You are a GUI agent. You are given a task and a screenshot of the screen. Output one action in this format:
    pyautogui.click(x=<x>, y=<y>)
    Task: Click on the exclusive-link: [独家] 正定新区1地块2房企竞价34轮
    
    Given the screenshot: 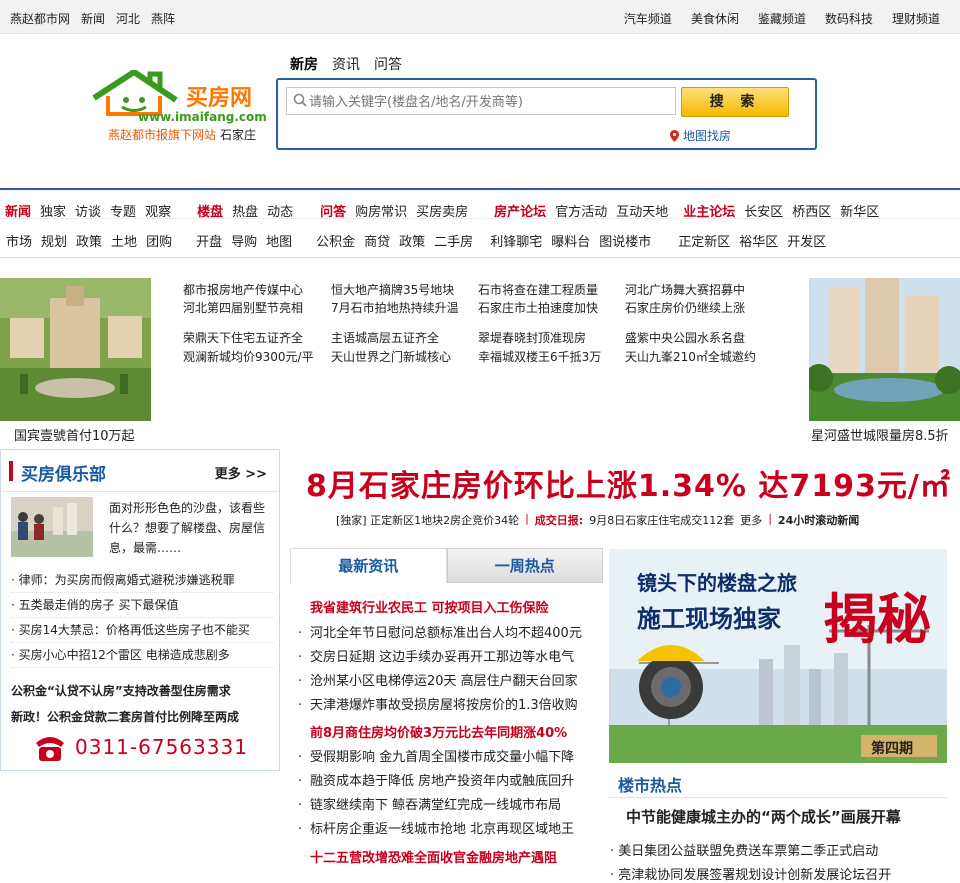 What is the action you would take?
    pyautogui.click(x=427, y=520)
    